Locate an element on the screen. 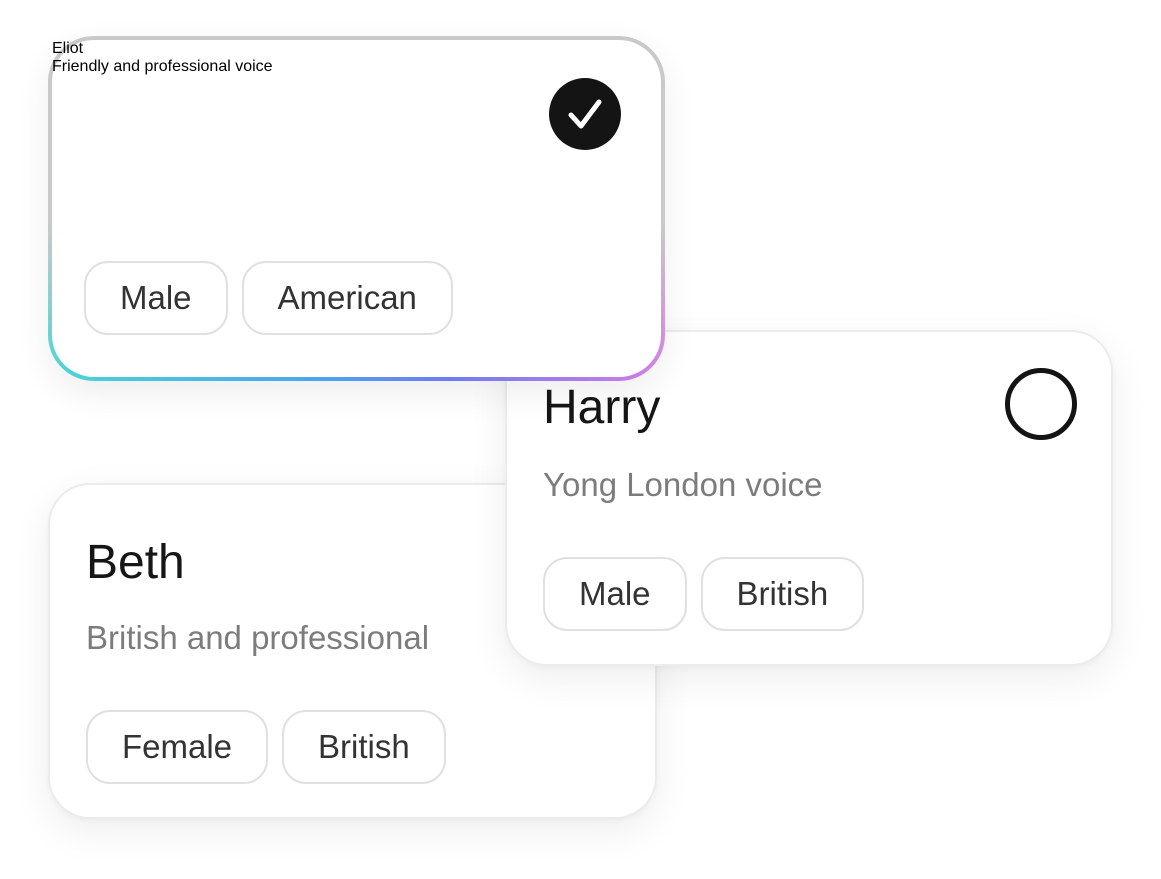 The image size is (1161, 879). voice-description: Yong London voice is located at coordinates (683, 484).